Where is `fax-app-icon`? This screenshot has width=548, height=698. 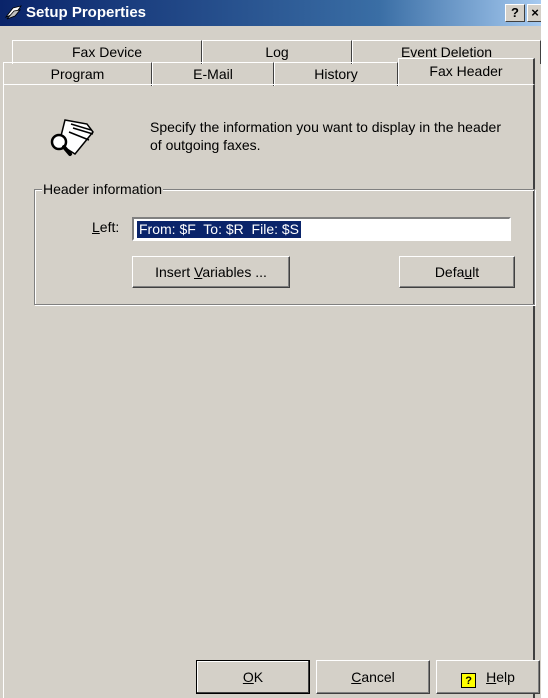 fax-app-icon is located at coordinates (13, 12).